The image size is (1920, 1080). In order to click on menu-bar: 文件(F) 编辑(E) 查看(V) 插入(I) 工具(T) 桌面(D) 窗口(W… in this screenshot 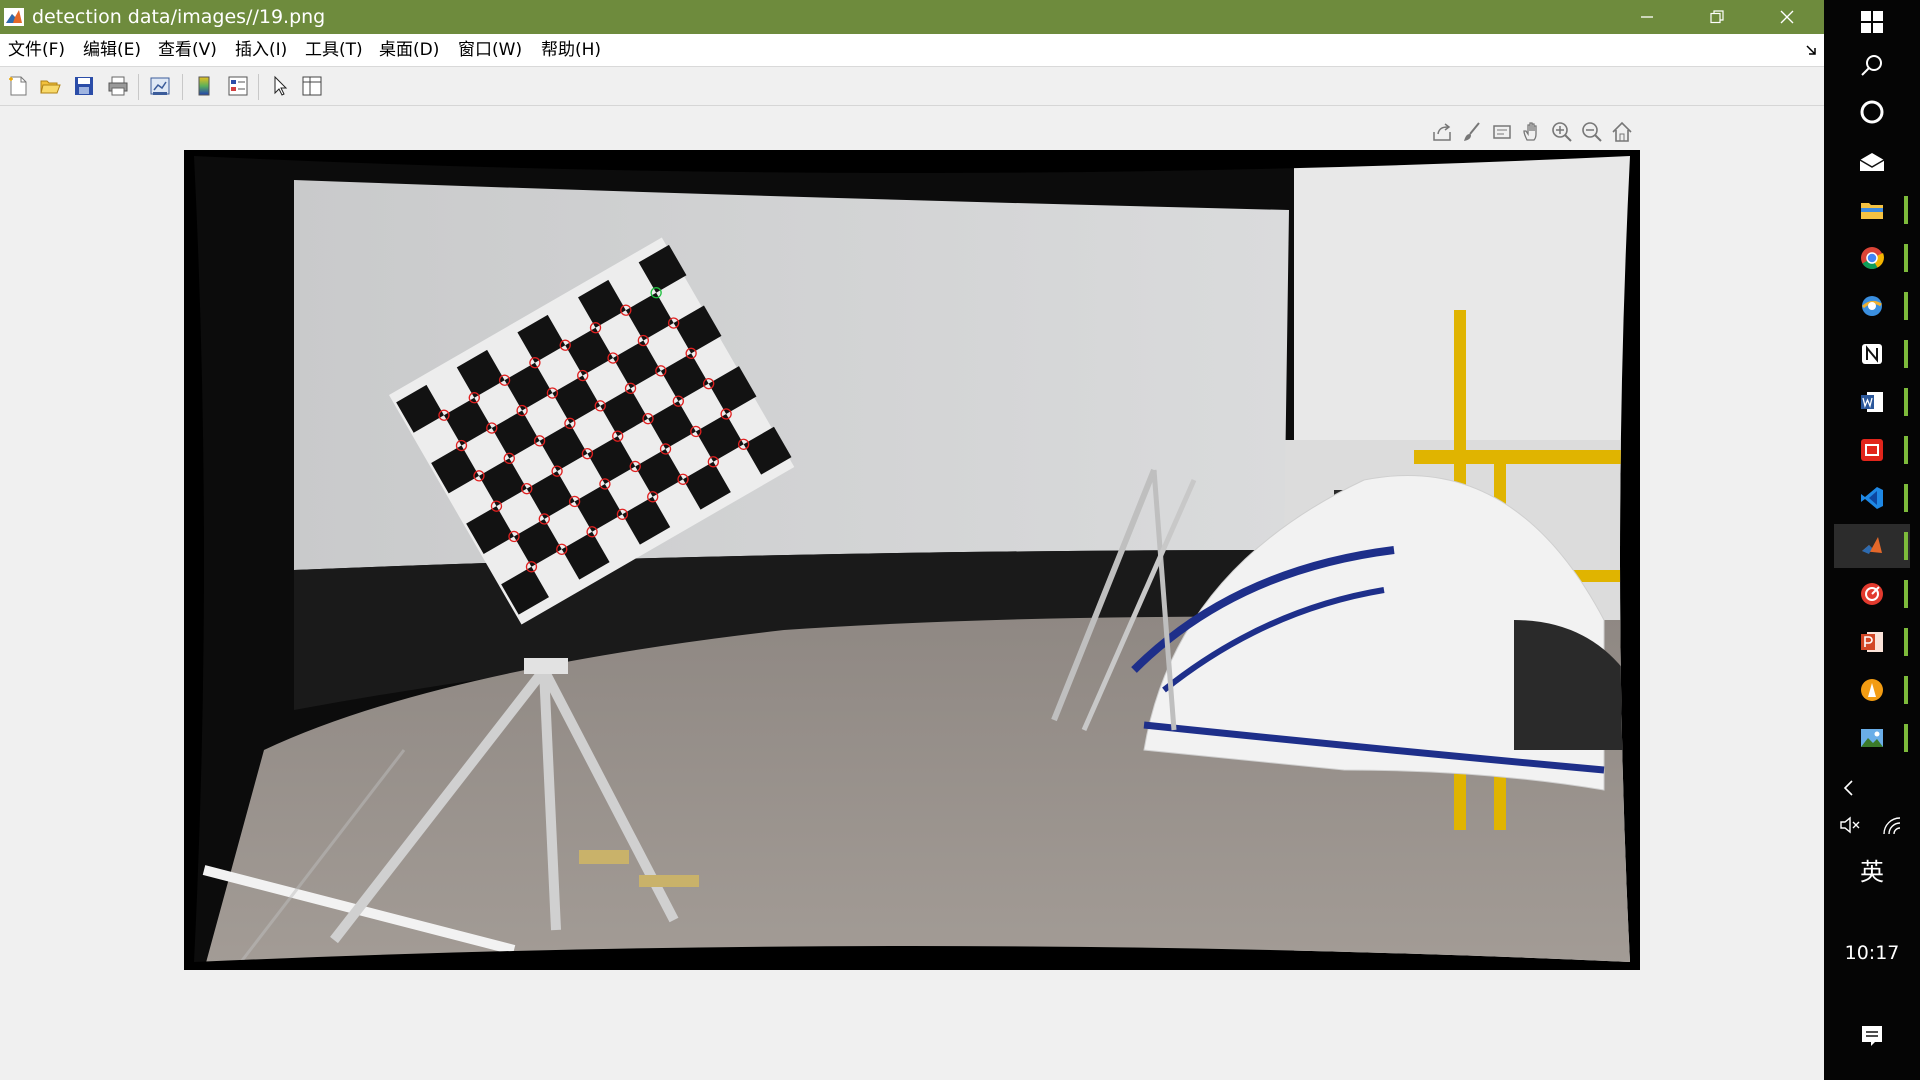, I will do `click(912, 50)`.